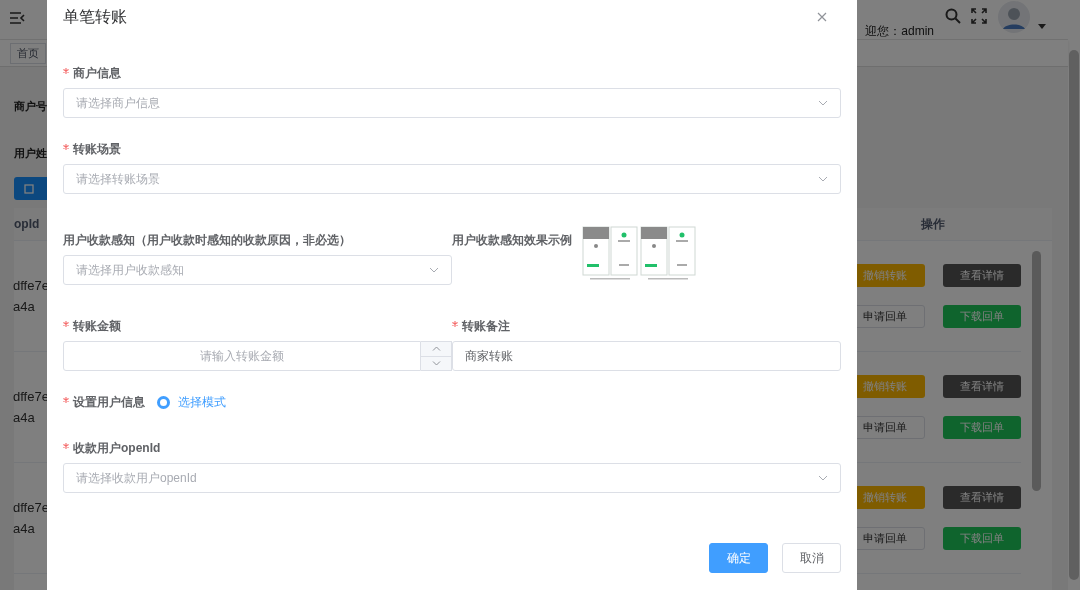 The width and height of the screenshot is (1080, 590). What do you see at coordinates (899, 31) in the screenshot?
I see `welcome-text: 迎您：admin` at bounding box center [899, 31].